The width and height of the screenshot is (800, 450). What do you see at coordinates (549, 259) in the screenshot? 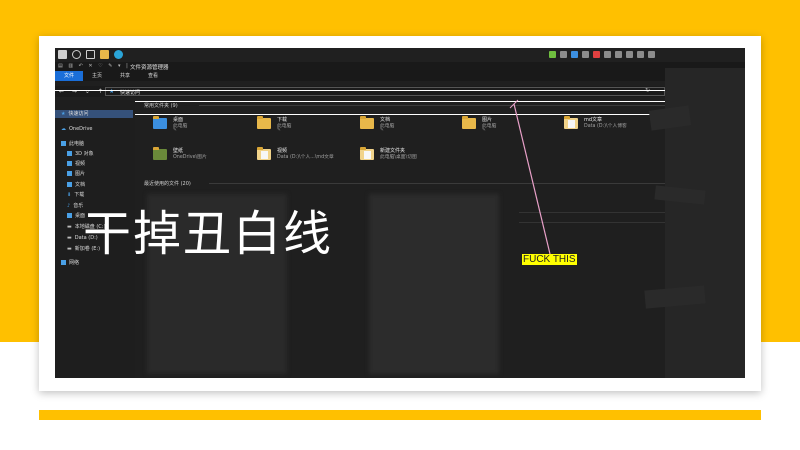
I see `annotation-callout: FUCK THIS` at bounding box center [549, 259].